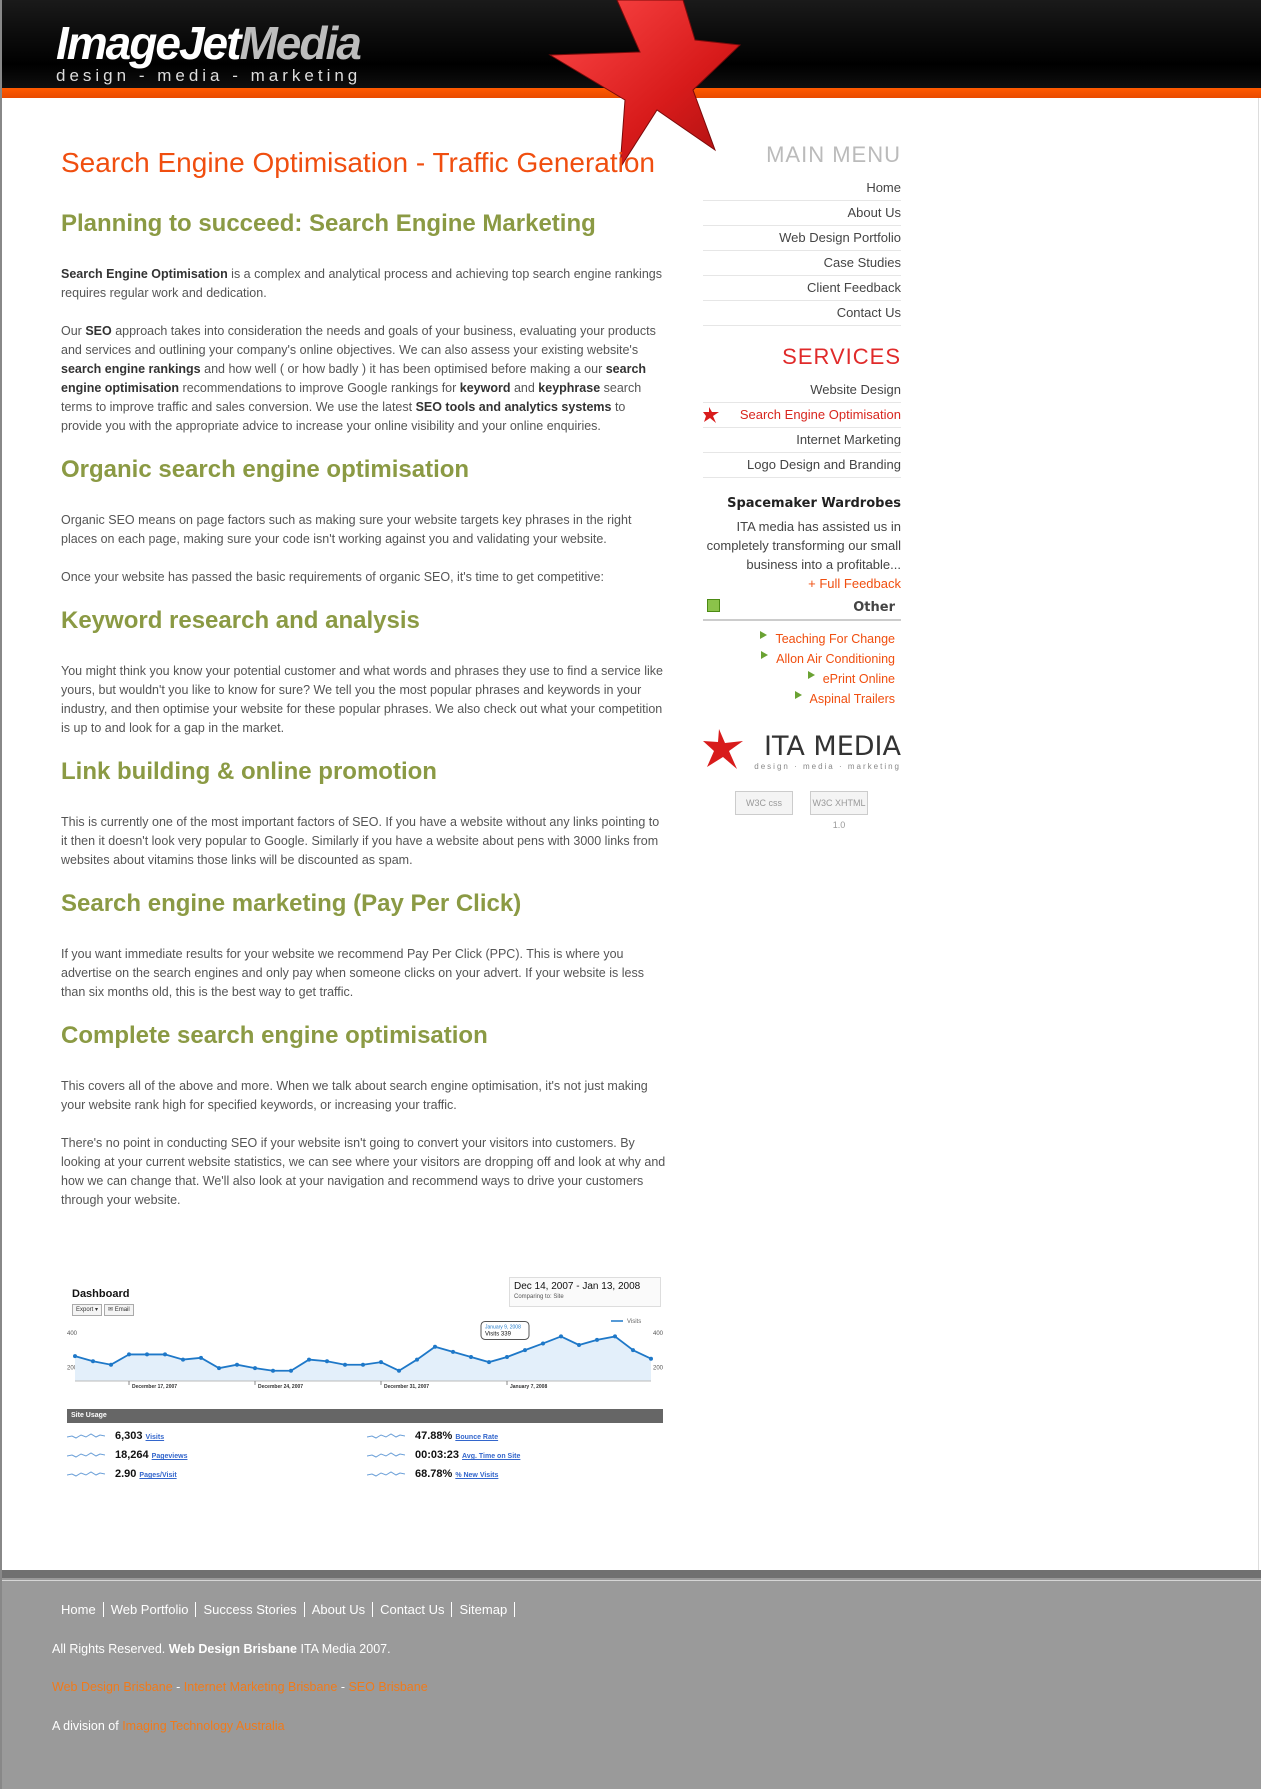 The width and height of the screenshot is (1261, 1789). What do you see at coordinates (824, 464) in the screenshot?
I see `services-menu-label: Logo Design and Branding` at bounding box center [824, 464].